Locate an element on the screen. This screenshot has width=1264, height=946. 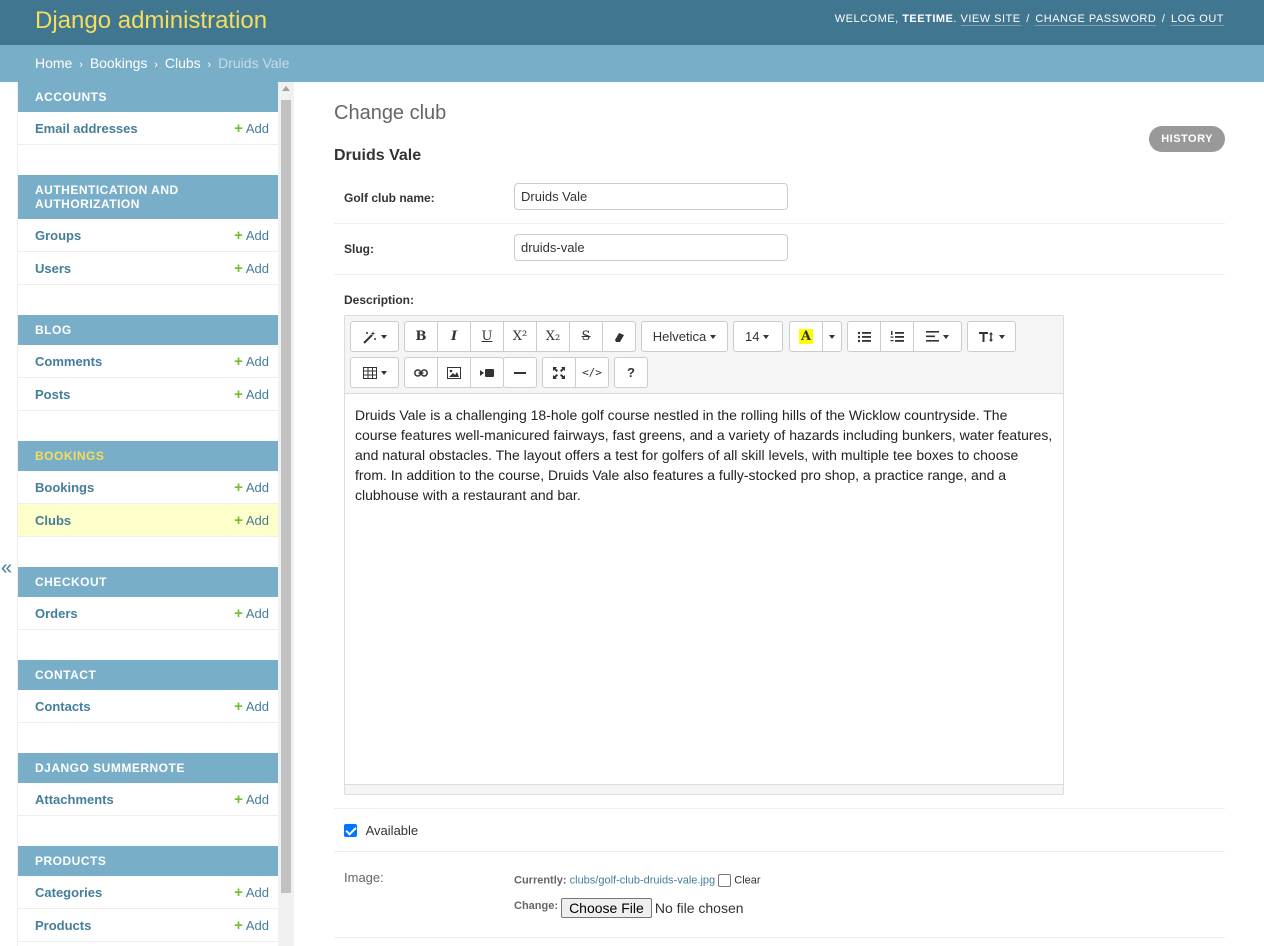
video-button is located at coordinates (487, 372).